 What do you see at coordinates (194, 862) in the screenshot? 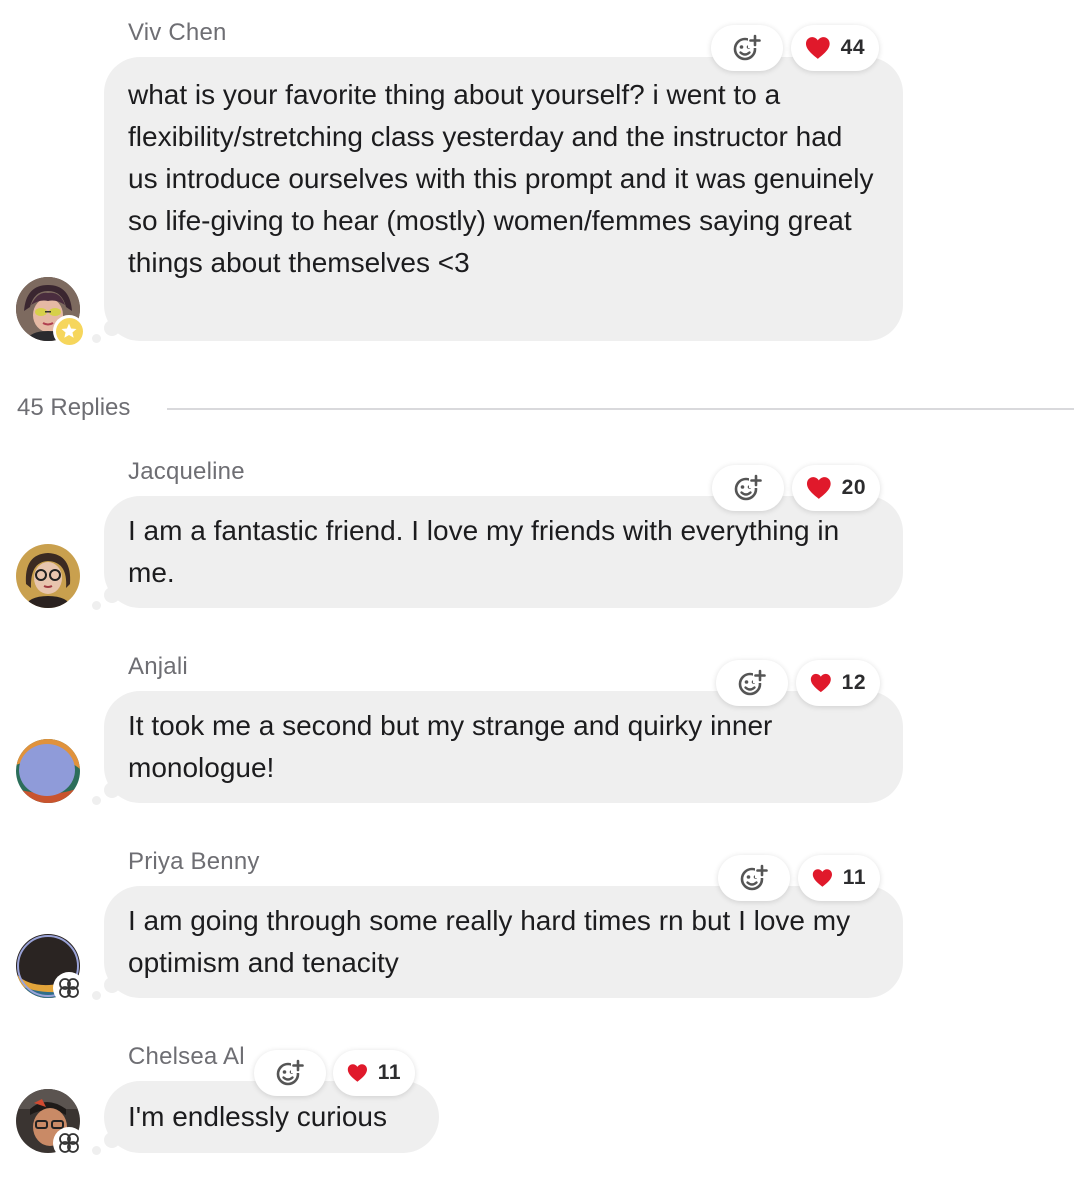
I see `reply-author-name: Priya Benny` at bounding box center [194, 862].